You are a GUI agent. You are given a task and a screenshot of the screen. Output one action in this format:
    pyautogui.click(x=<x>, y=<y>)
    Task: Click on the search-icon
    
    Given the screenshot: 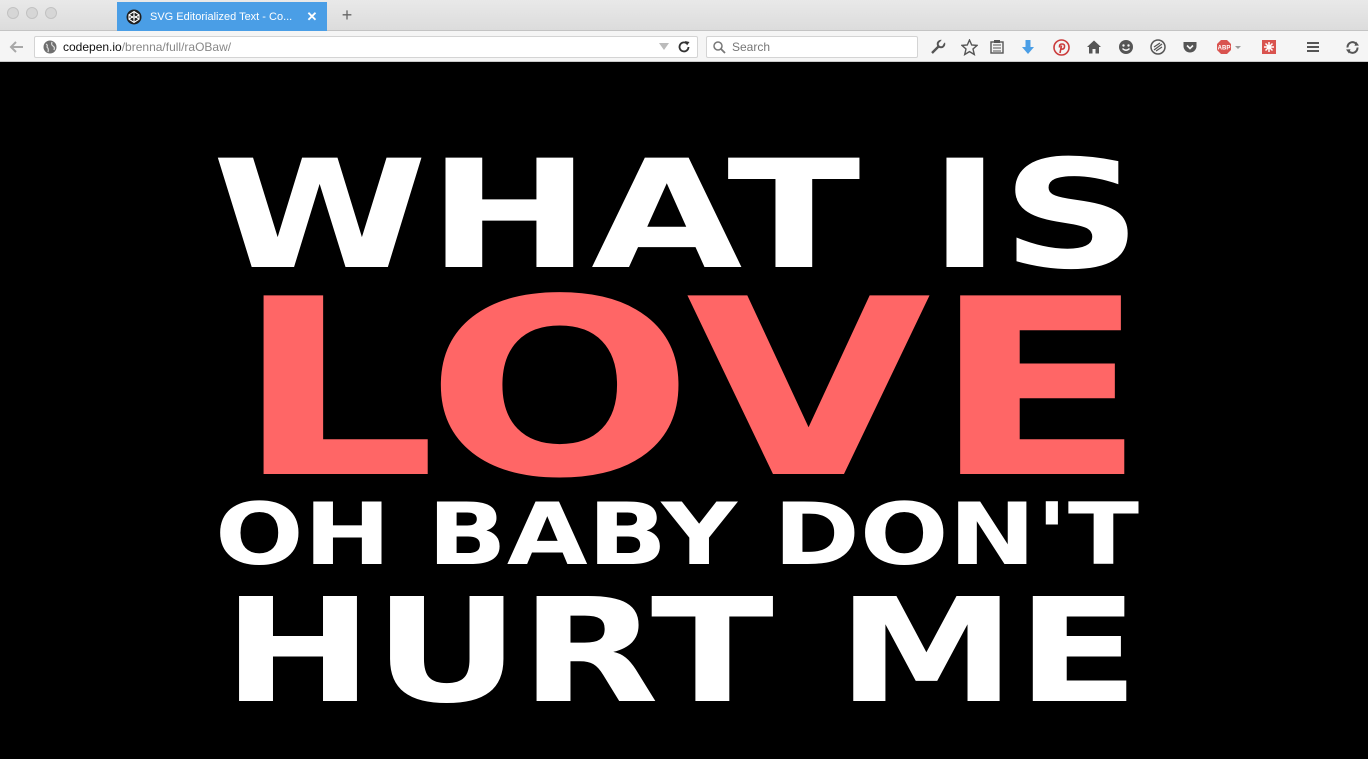 What is the action you would take?
    pyautogui.click(x=719, y=47)
    